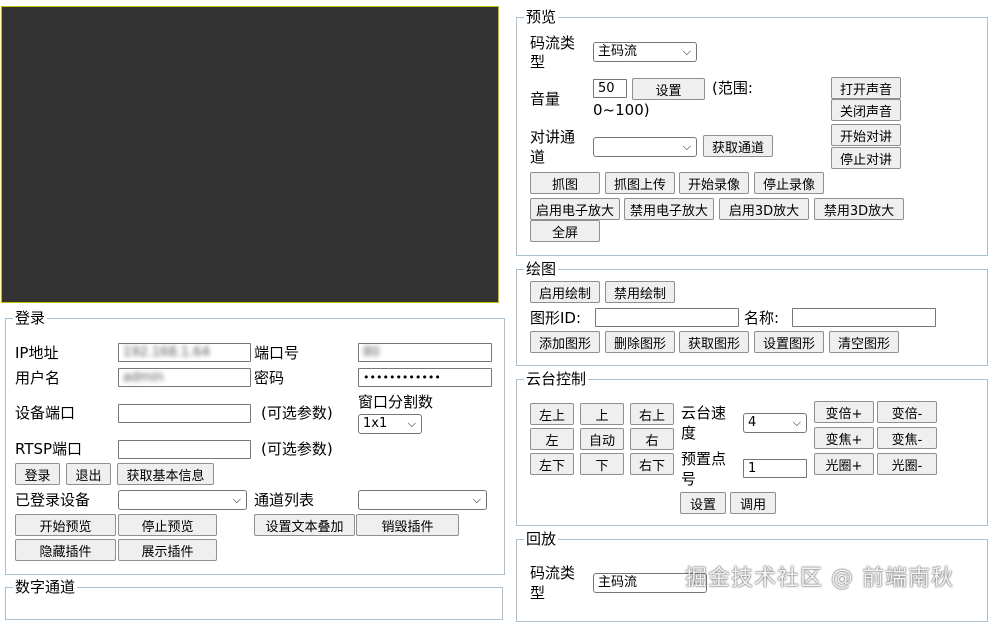 This screenshot has height=622, width=990. What do you see at coordinates (575, 209) in the screenshot?
I see `enable-ezoom-button: 启用电子放大` at bounding box center [575, 209].